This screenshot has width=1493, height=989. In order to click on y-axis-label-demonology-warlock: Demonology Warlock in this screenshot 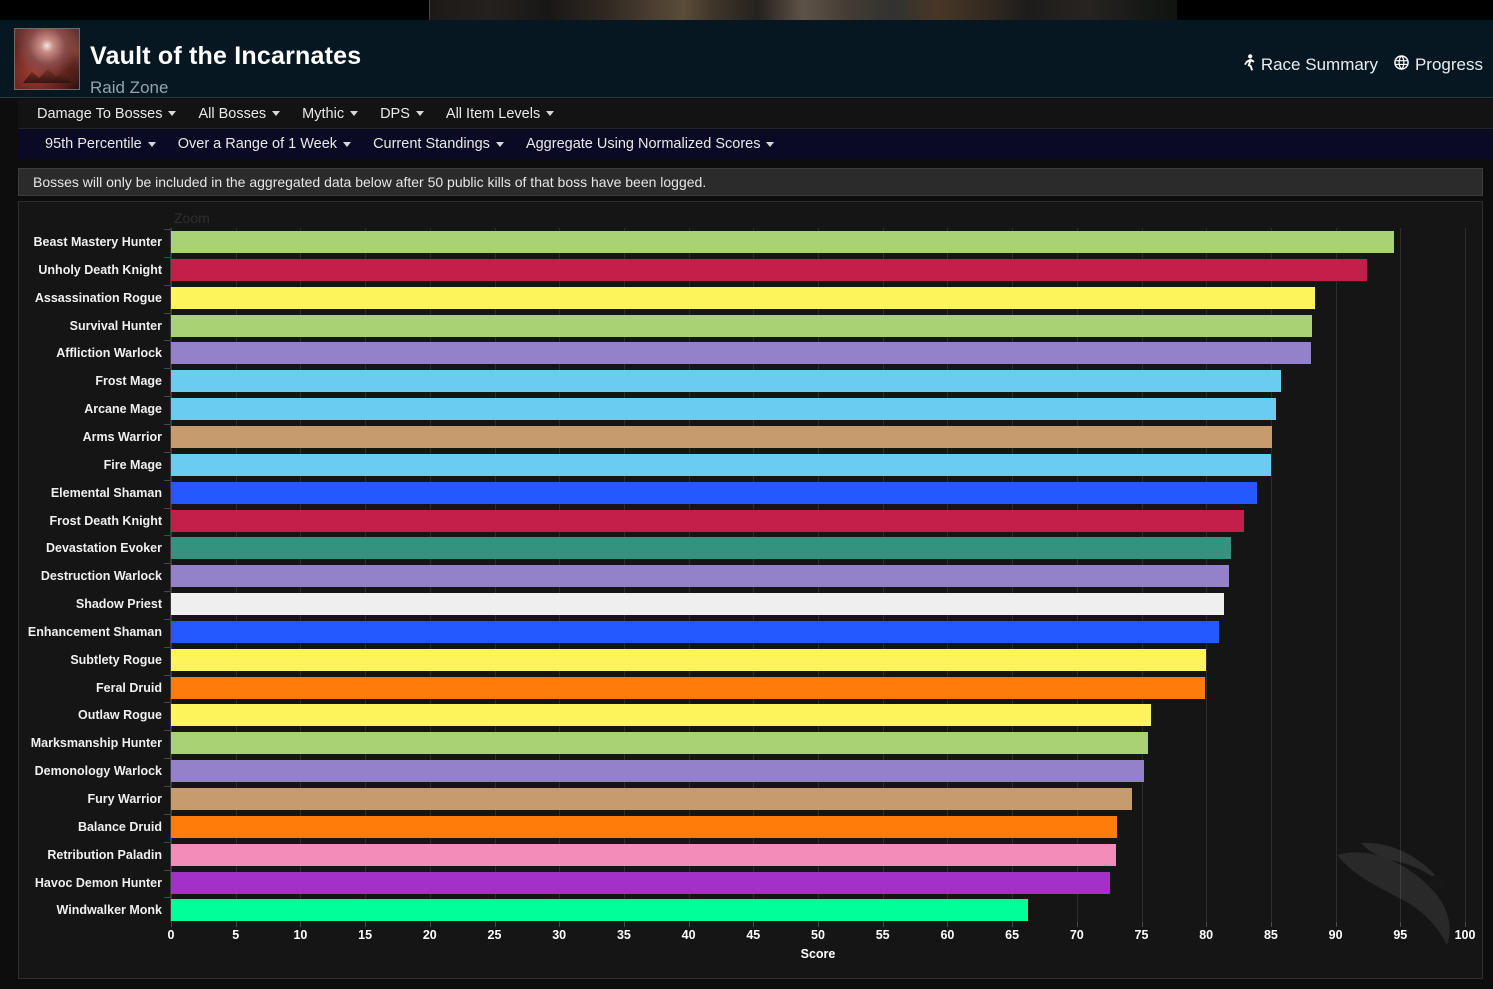, I will do `click(98, 771)`.